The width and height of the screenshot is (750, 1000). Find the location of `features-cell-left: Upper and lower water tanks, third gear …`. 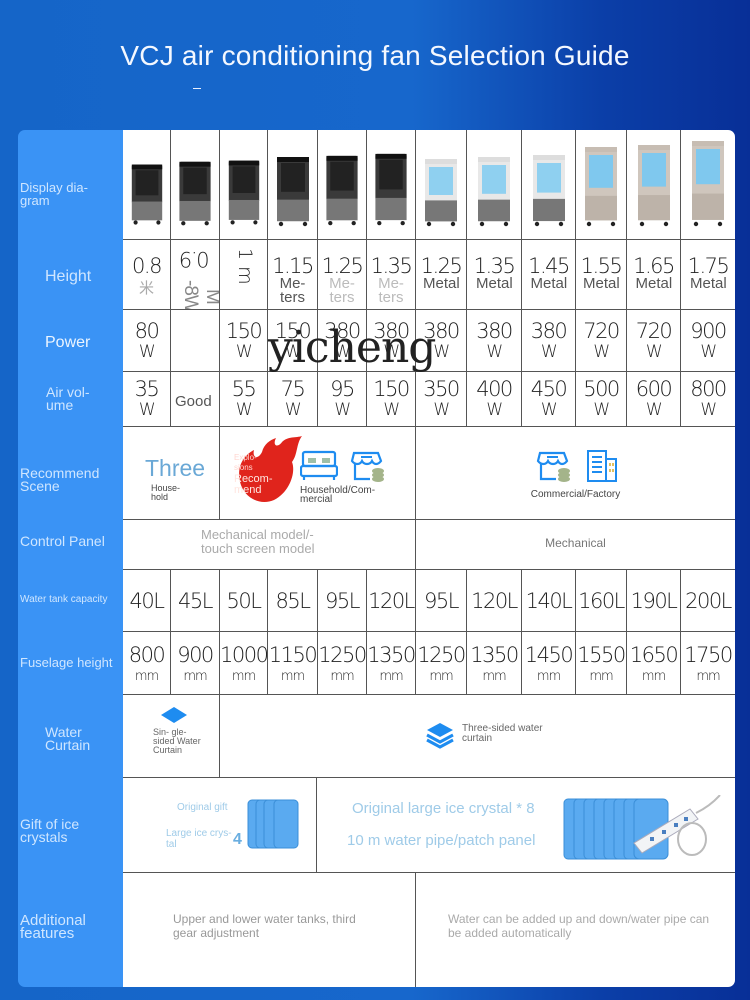

features-cell-left: Upper and lower water tanks, third gear … is located at coordinates (269, 930).